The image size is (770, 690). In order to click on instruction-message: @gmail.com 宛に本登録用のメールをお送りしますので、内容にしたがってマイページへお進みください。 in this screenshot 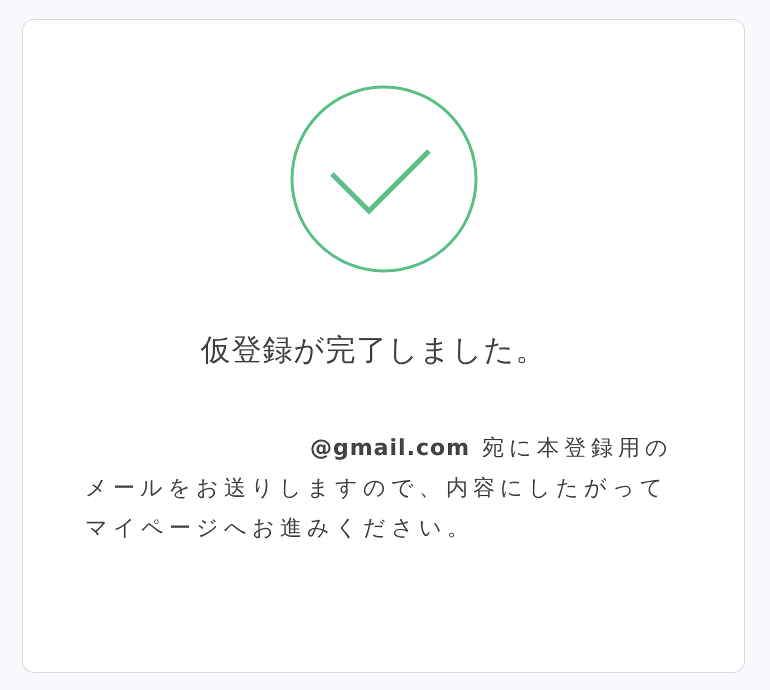, I will do `click(379, 489)`.